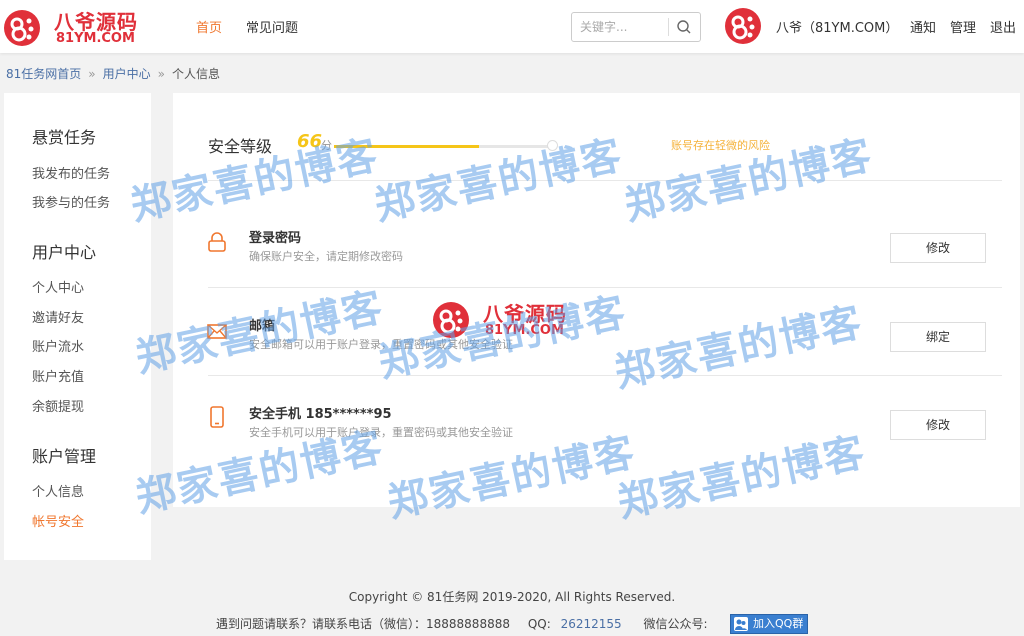 This screenshot has width=1024, height=636. I want to click on mail-icon, so click(217, 332).